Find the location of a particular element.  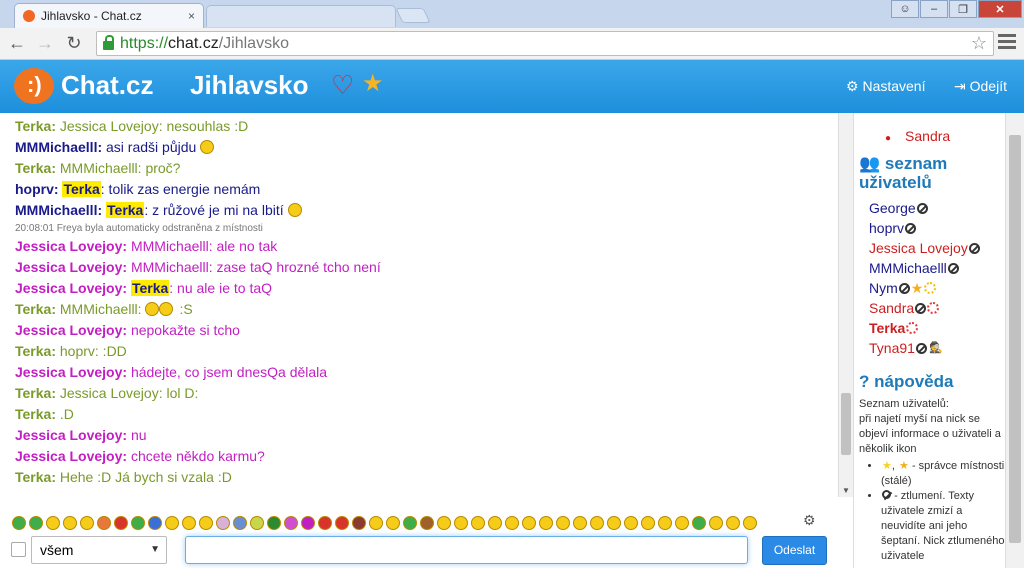

message-nick: hoprv: is located at coordinates (37, 189).